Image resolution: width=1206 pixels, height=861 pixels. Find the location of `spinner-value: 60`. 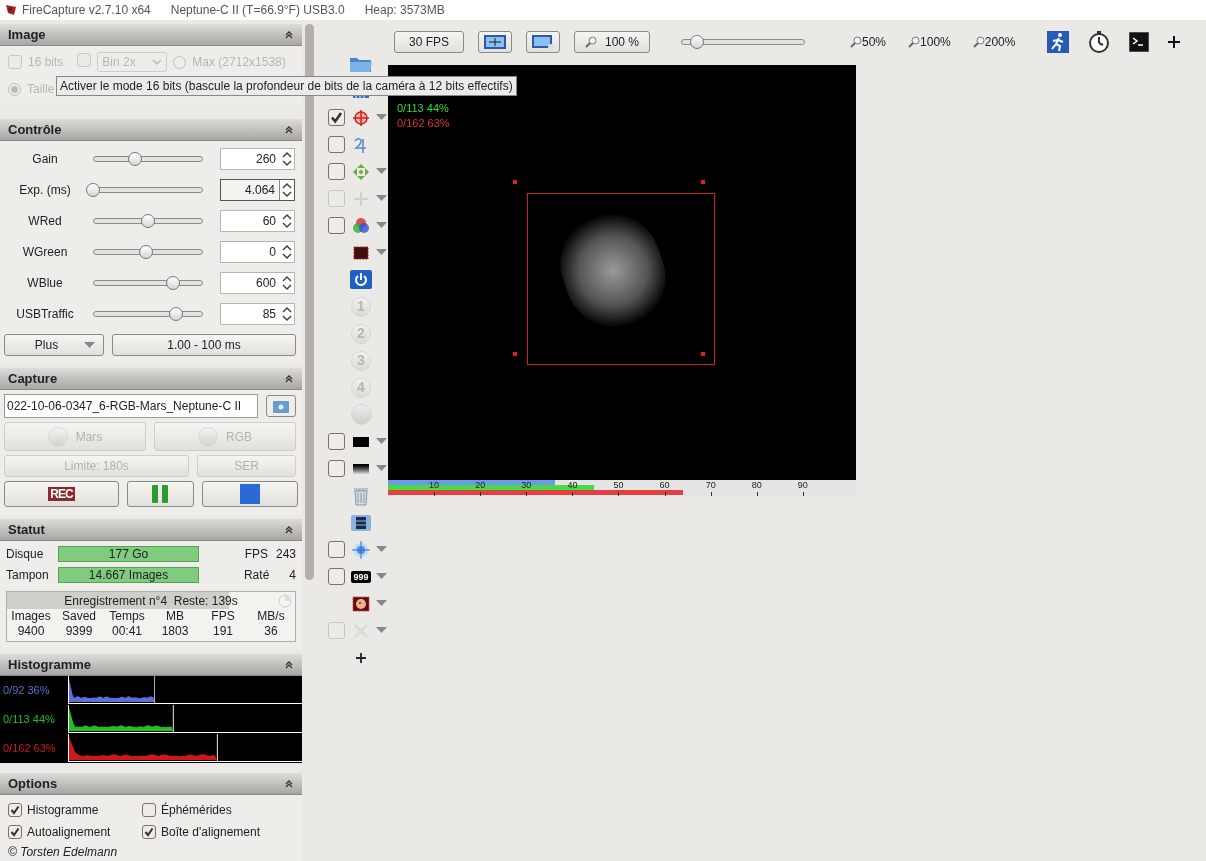

spinner-value: 60 is located at coordinates (269, 221).